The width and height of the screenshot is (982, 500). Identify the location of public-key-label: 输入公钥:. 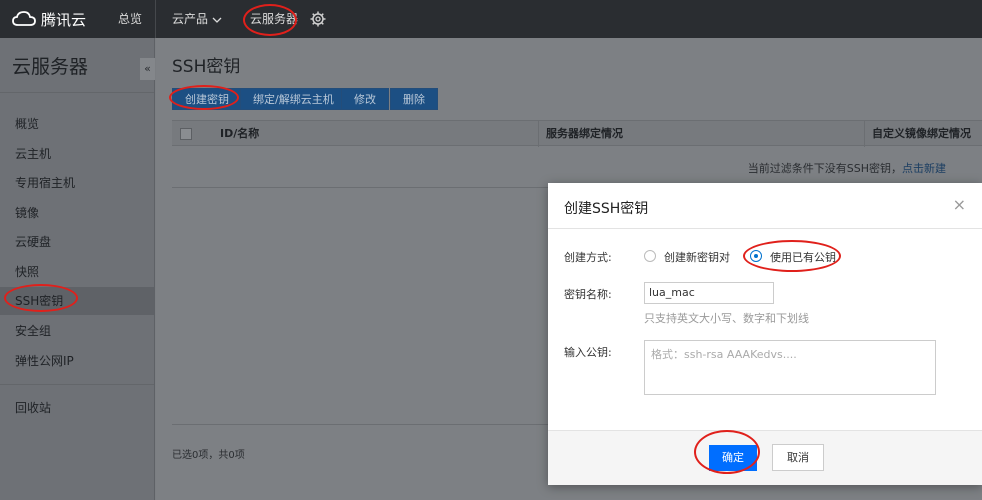
(588, 352).